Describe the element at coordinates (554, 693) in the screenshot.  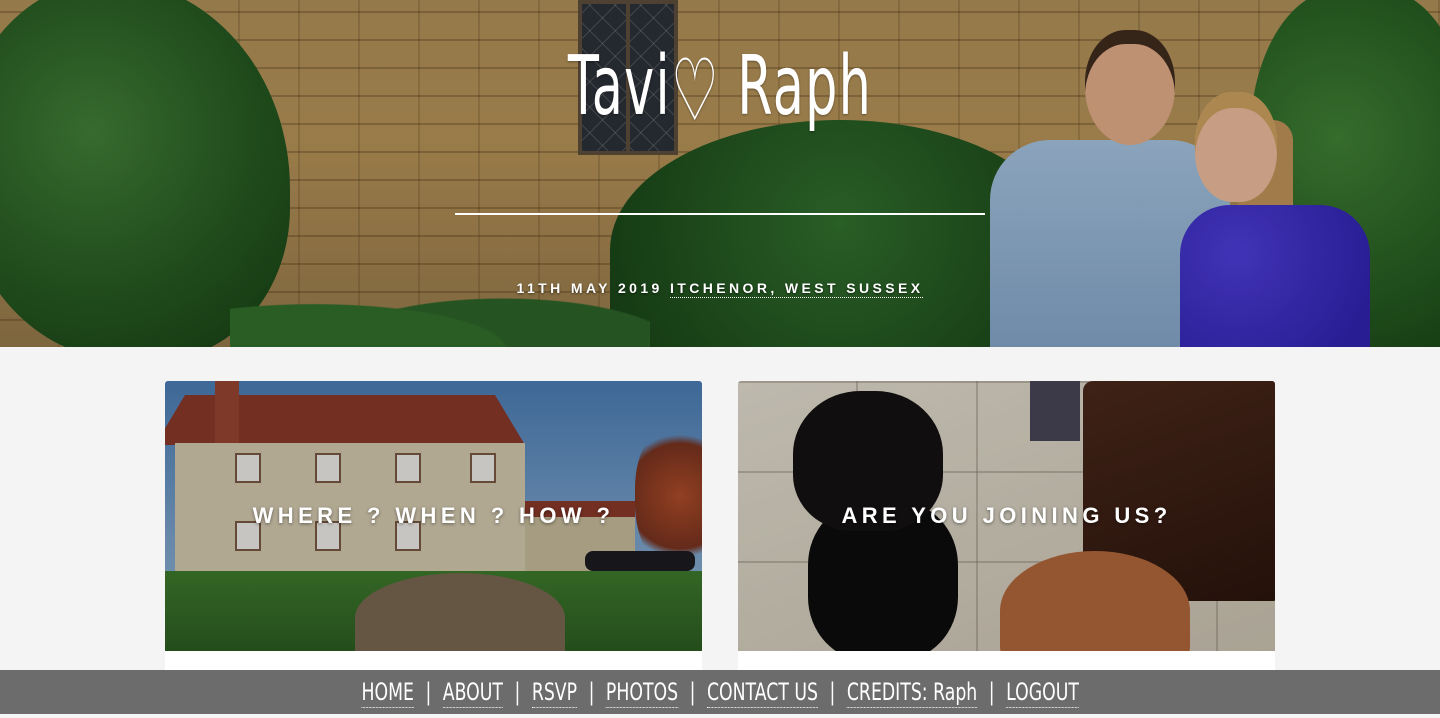
I see `nav-rsvp: RSVP` at that location.